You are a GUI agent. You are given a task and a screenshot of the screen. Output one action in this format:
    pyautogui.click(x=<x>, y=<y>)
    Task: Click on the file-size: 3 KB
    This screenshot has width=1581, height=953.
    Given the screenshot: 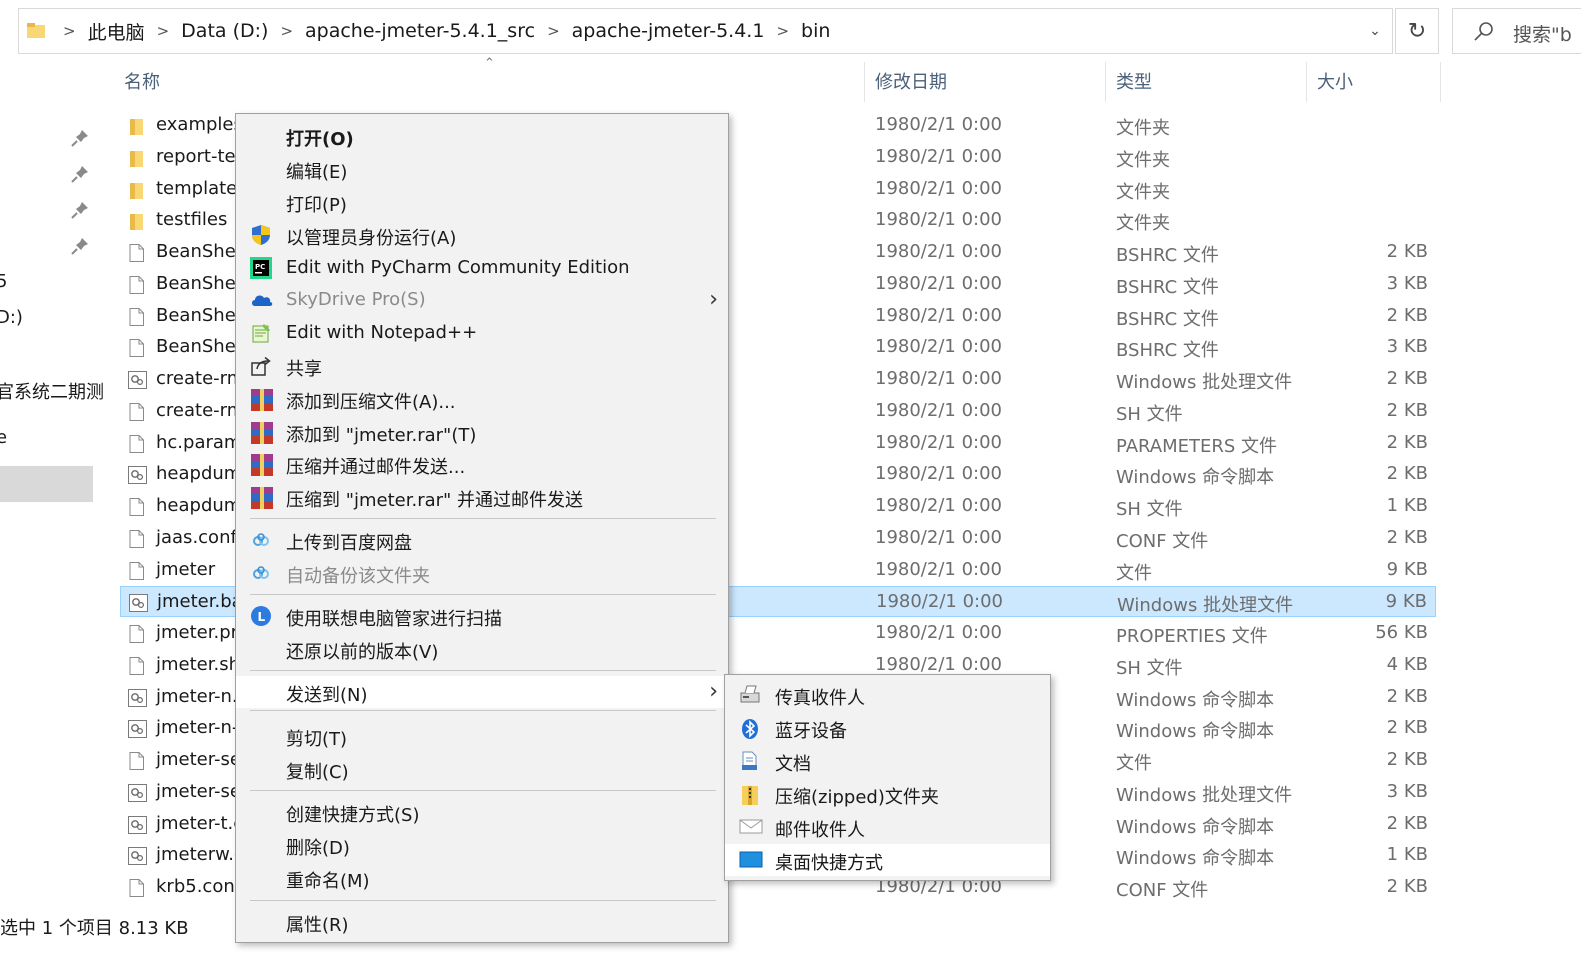 What is the action you would take?
    pyautogui.click(x=1407, y=791)
    